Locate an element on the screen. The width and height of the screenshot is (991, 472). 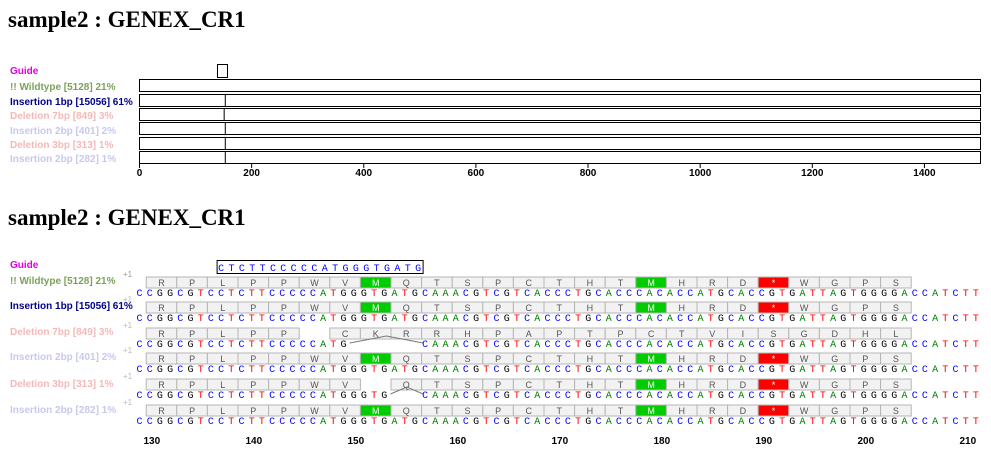
deletion-gap is located at coordinates (386, 339).